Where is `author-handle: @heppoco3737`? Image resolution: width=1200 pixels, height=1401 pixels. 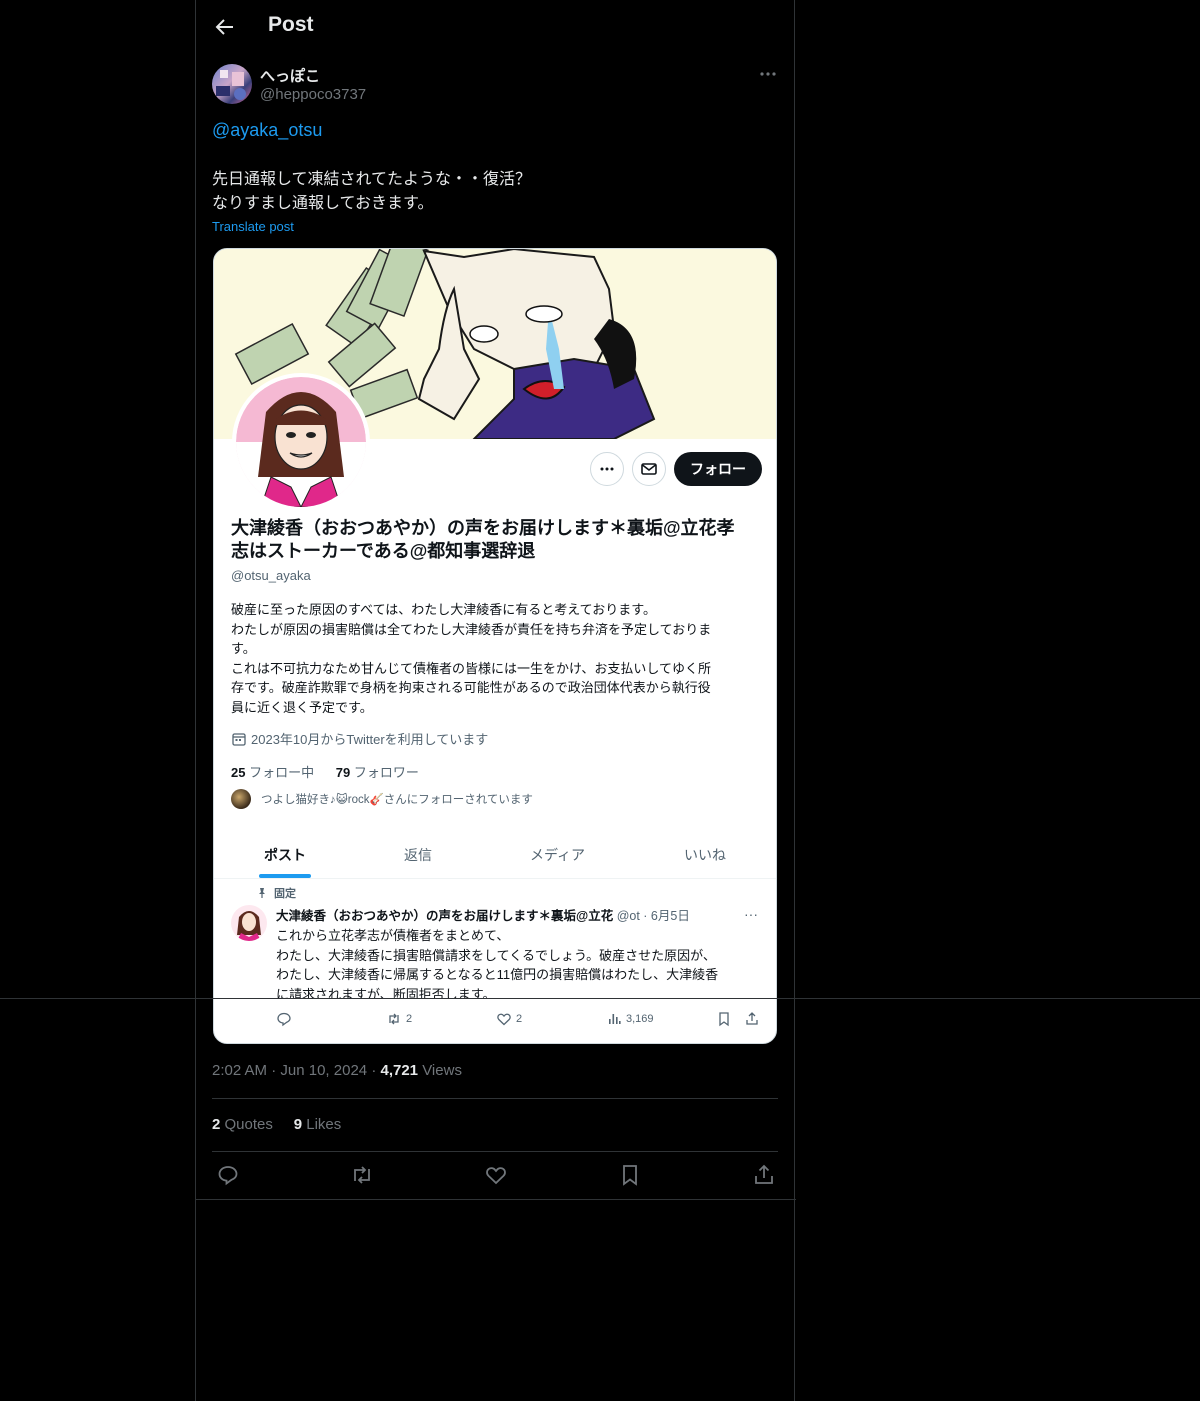 author-handle: @heppoco3737 is located at coordinates (313, 94).